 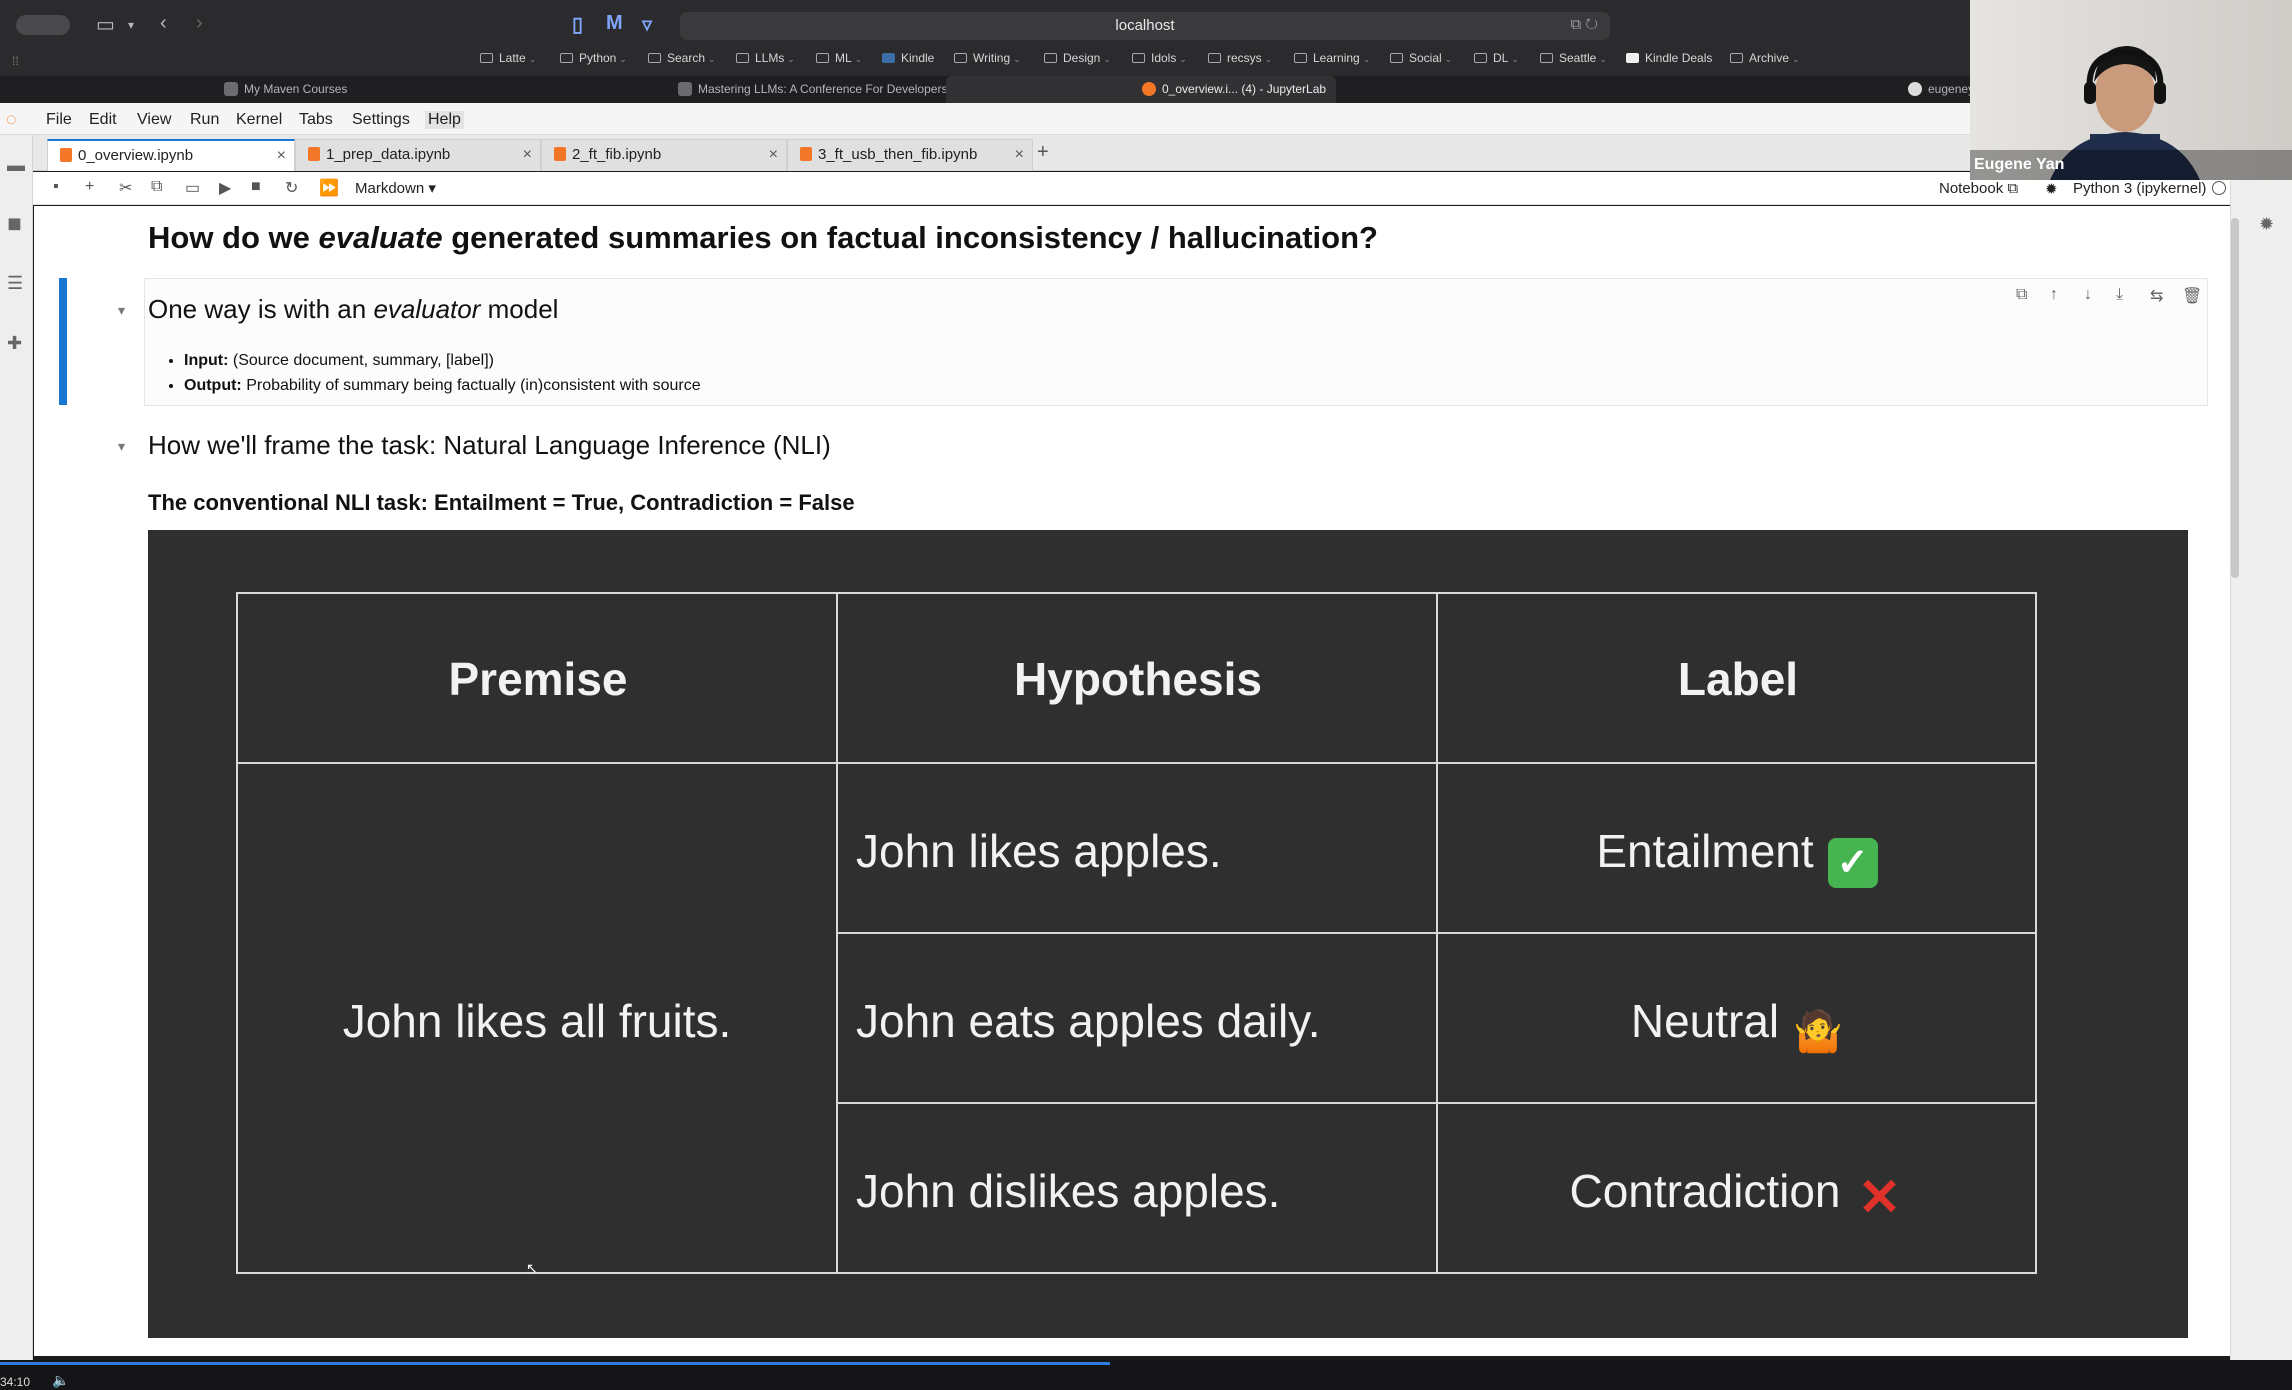 I want to click on github-icon, so click(x=1915, y=89).